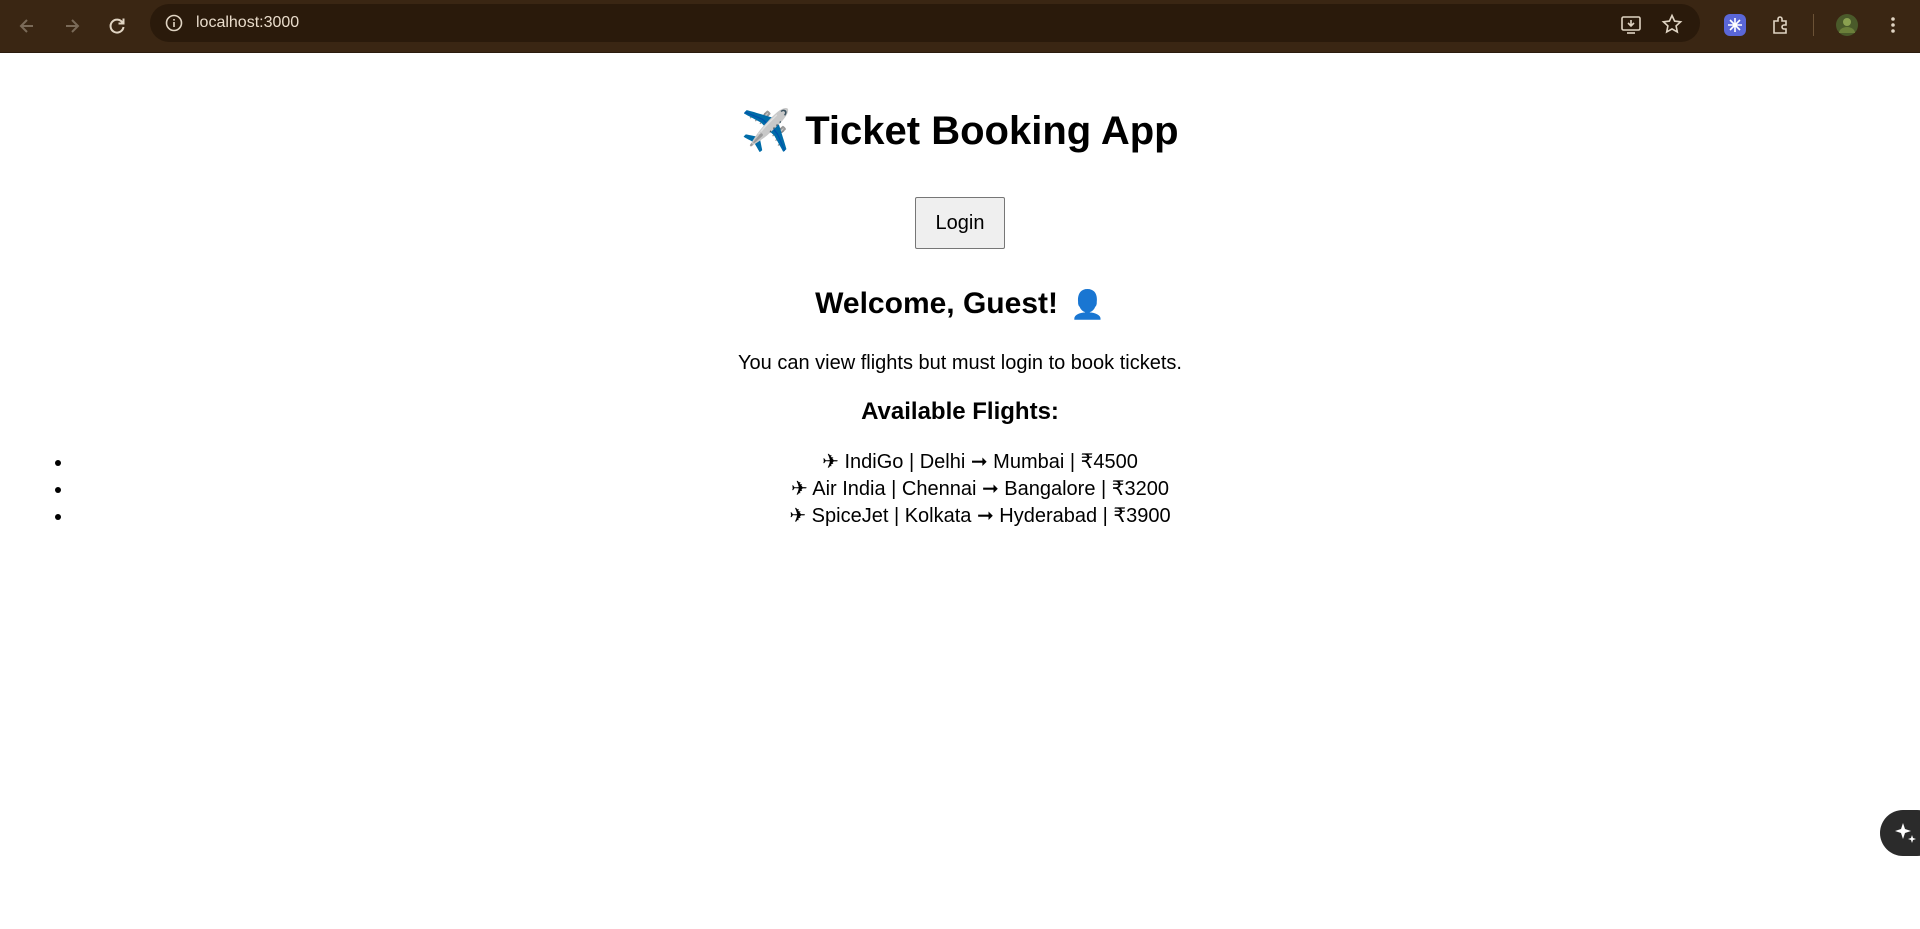 Image resolution: width=1920 pixels, height=929 pixels. I want to click on install-app-icon, so click(1631, 25).